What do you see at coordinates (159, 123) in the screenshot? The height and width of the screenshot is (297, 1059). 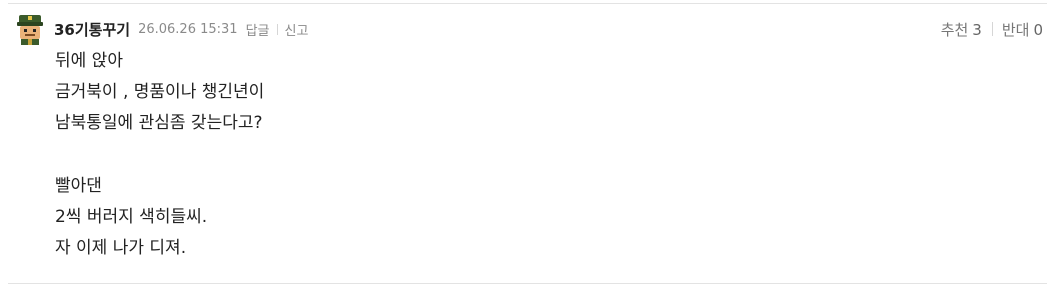 I see `comment-line: 남북통일에 관심좀 갖는다고?` at bounding box center [159, 123].